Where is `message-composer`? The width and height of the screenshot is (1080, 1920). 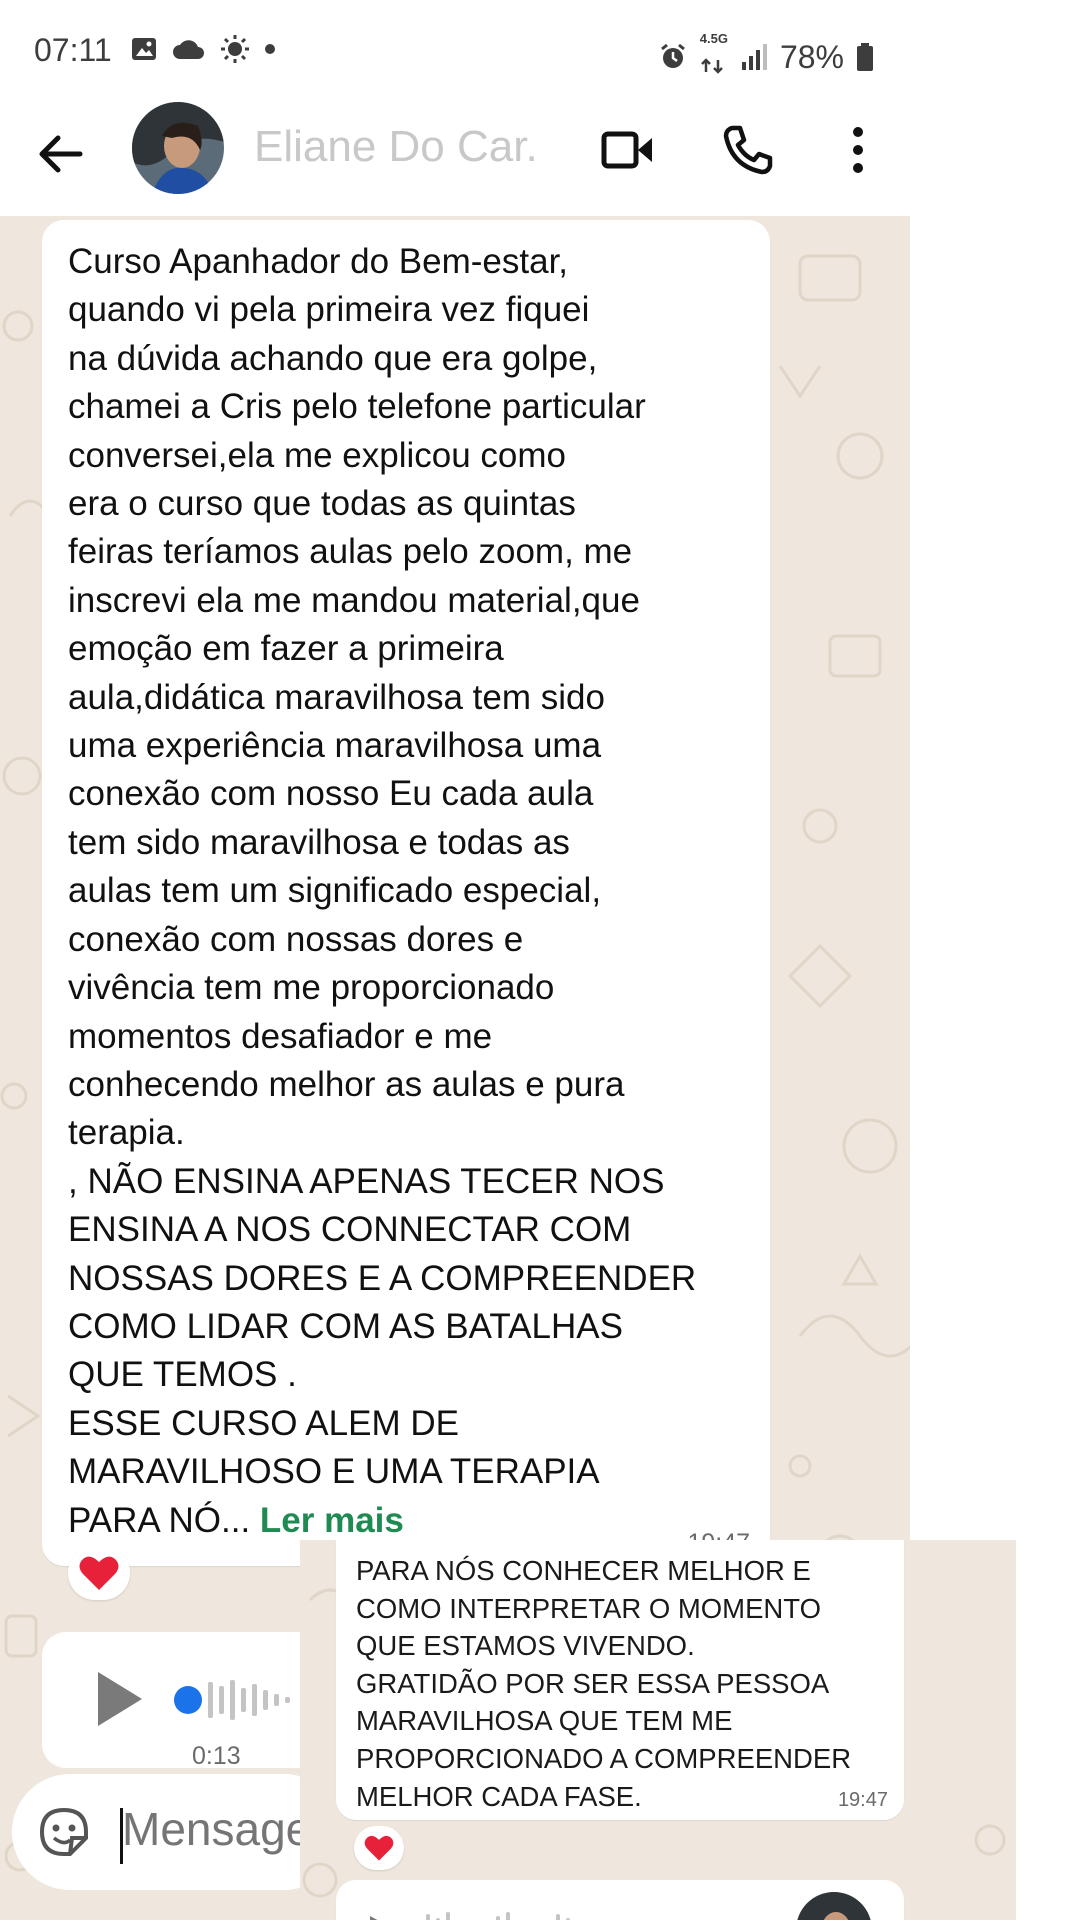 message-composer is located at coordinates (177, 1832).